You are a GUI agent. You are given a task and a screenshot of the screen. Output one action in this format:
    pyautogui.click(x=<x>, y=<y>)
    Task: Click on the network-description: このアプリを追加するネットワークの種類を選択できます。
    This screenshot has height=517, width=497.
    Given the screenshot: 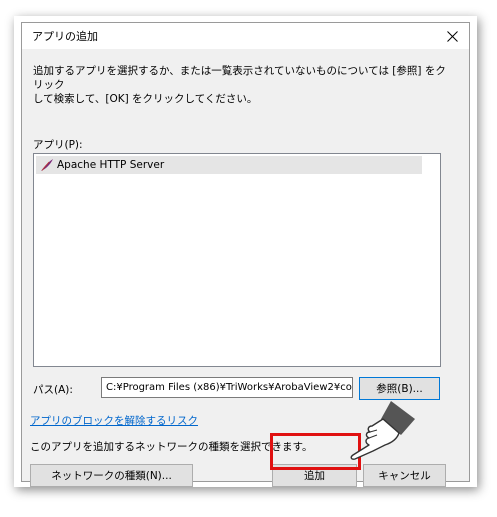 What is the action you would take?
    pyautogui.click(x=171, y=447)
    